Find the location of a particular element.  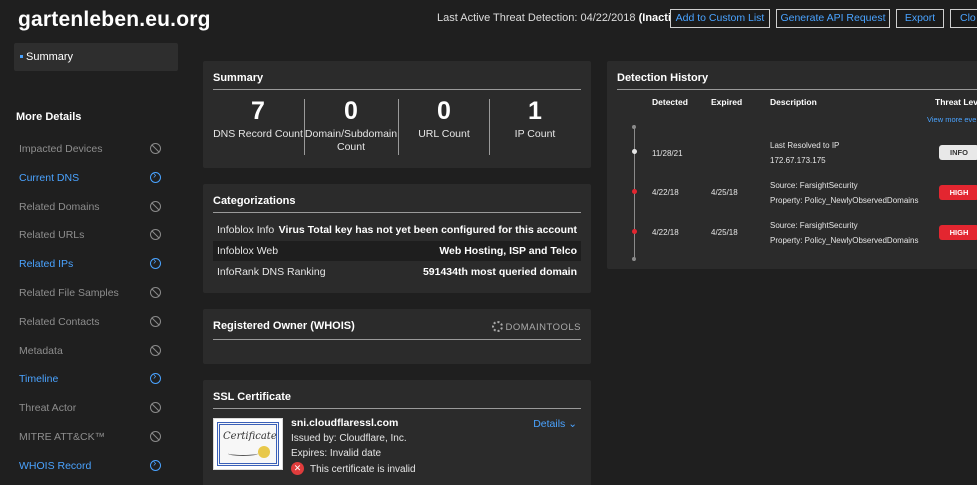

domaintools-logo: DOMAINTOOLS is located at coordinates (536, 327).